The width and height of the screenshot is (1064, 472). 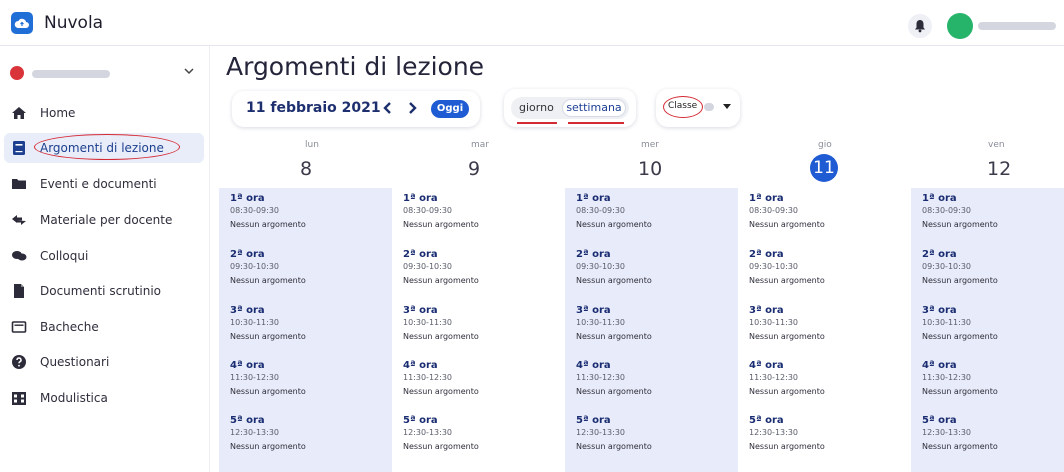 What do you see at coordinates (104, 256) in the screenshot?
I see `sidebar-item-colloqui: Colloqui` at bounding box center [104, 256].